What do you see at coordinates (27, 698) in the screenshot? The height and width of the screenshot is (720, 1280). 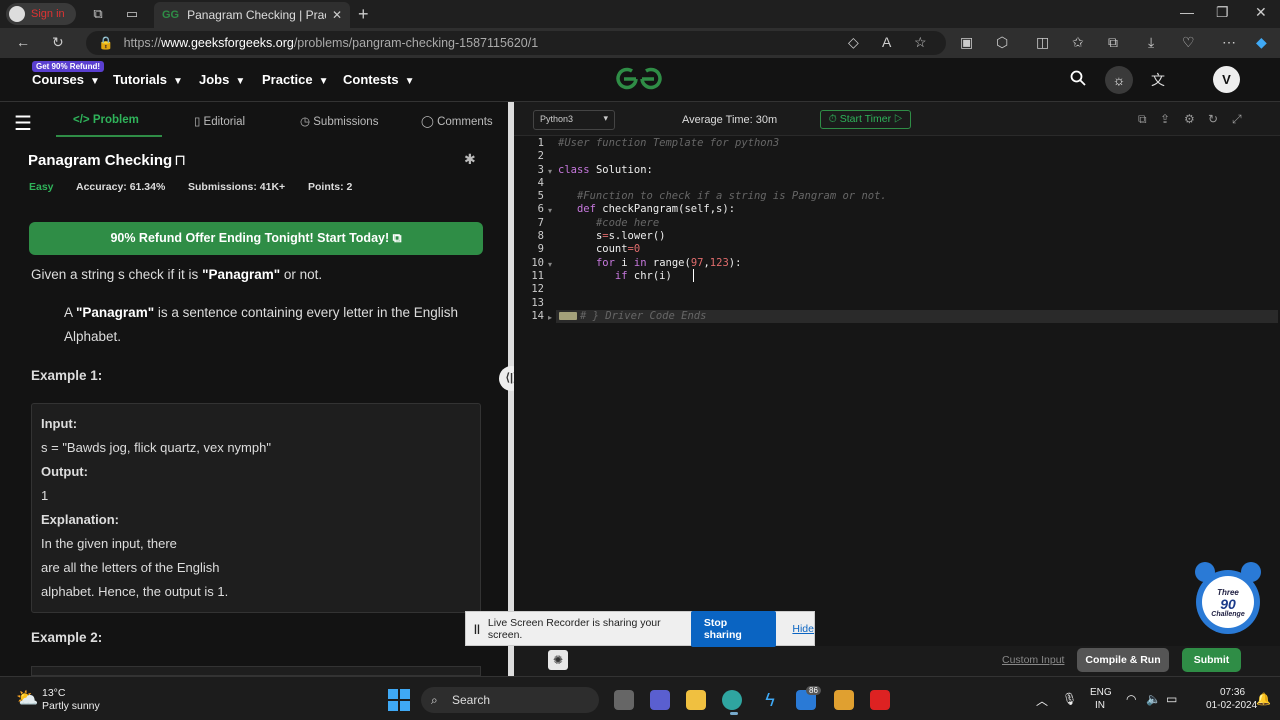 I see `partly-sunny-icon: ⛅` at bounding box center [27, 698].